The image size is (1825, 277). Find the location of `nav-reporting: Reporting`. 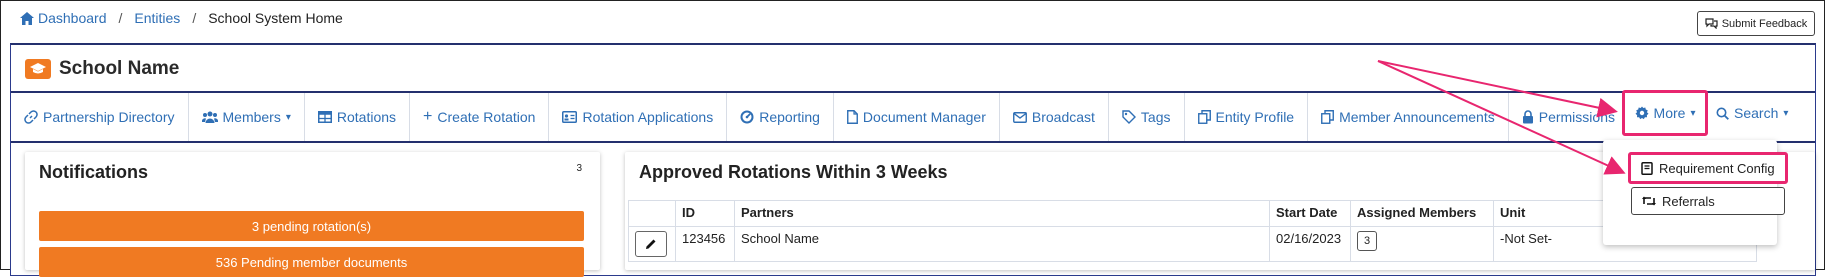

nav-reporting: Reporting is located at coordinates (780, 117).